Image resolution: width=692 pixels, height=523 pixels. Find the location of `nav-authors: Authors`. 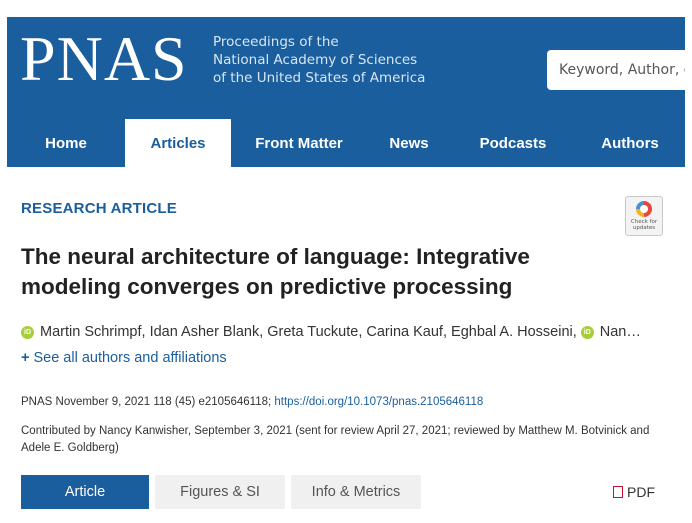

nav-authors: Authors is located at coordinates (630, 143).